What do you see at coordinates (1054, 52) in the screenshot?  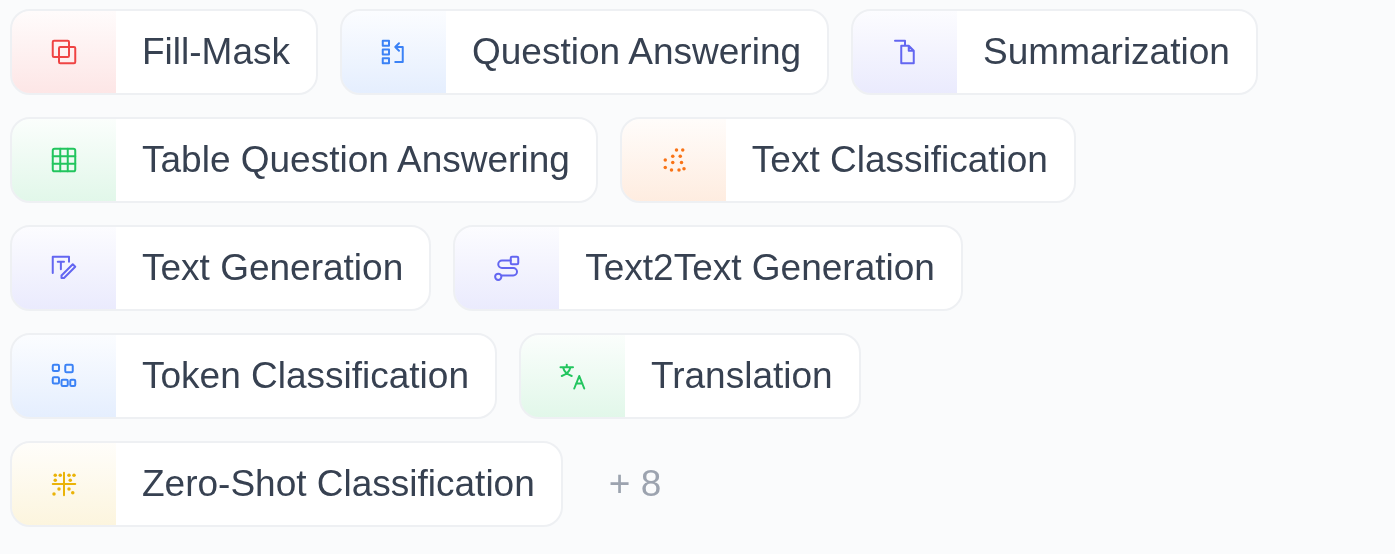 I see `task-tag: Summarization` at bounding box center [1054, 52].